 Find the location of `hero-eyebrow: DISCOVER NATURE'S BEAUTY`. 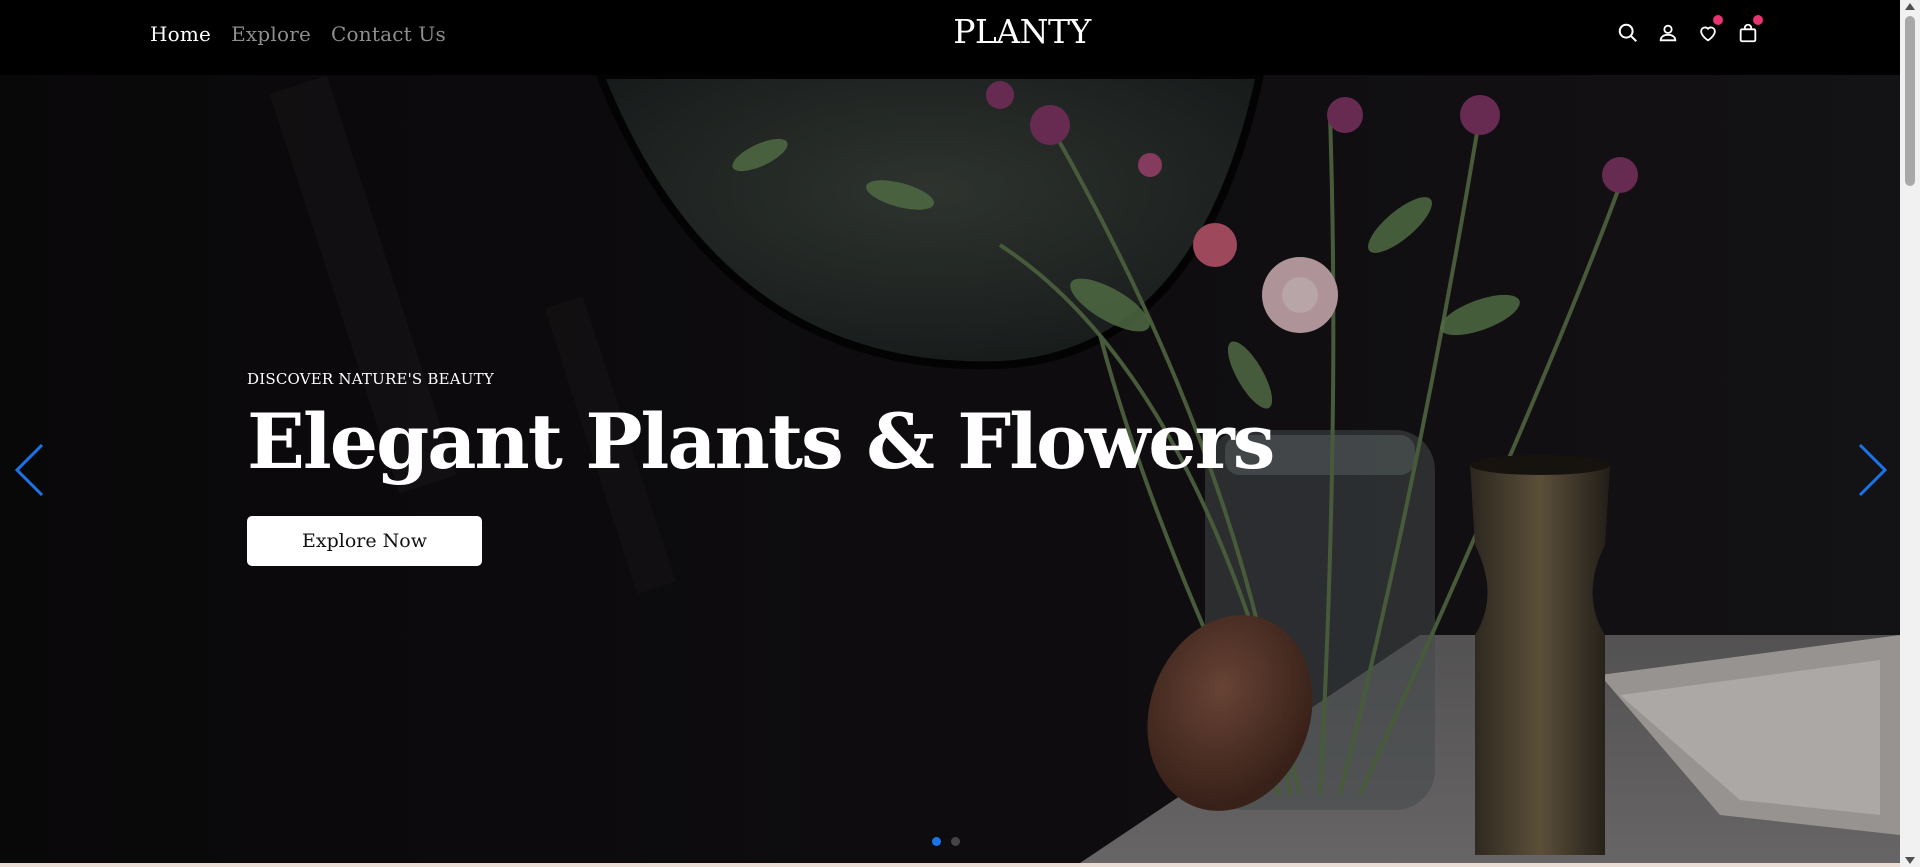

hero-eyebrow: DISCOVER NATURE'S BEAUTY is located at coordinates (370, 379).